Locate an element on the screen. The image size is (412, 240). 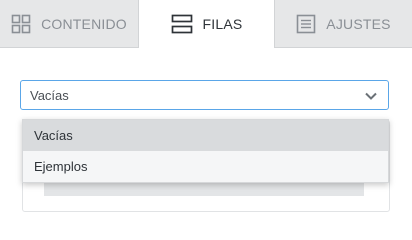
chevron-down-icon is located at coordinates (371, 97).